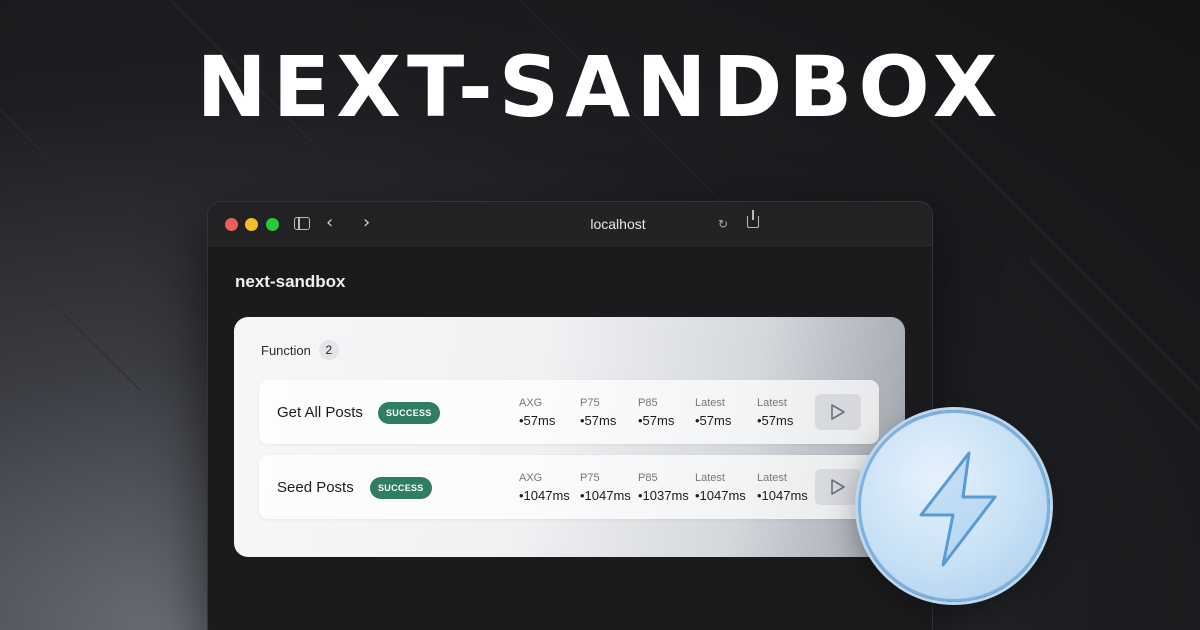 The height and width of the screenshot is (630, 1200). Describe the element at coordinates (600, 87) in the screenshot. I see `hero-title: NEXT-SANDBOX` at that location.